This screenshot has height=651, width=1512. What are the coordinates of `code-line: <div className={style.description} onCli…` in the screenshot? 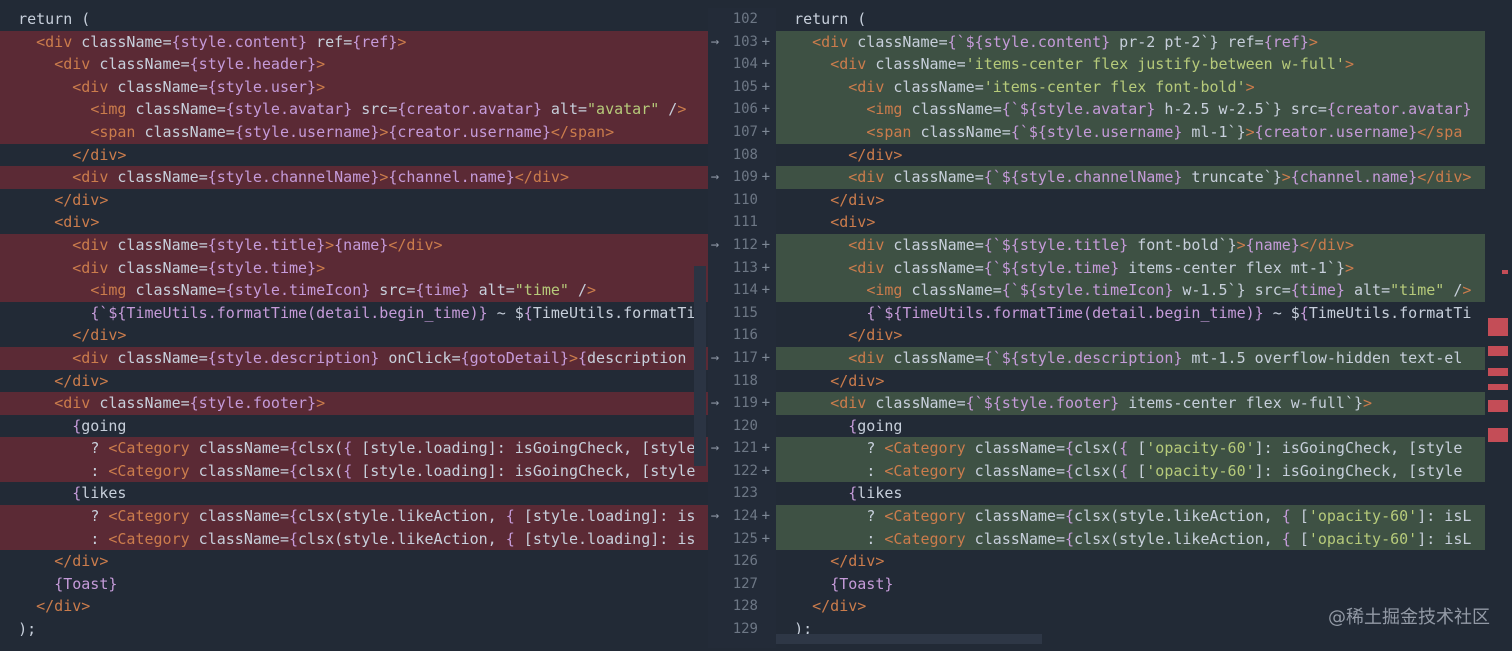 It's located at (354, 358).